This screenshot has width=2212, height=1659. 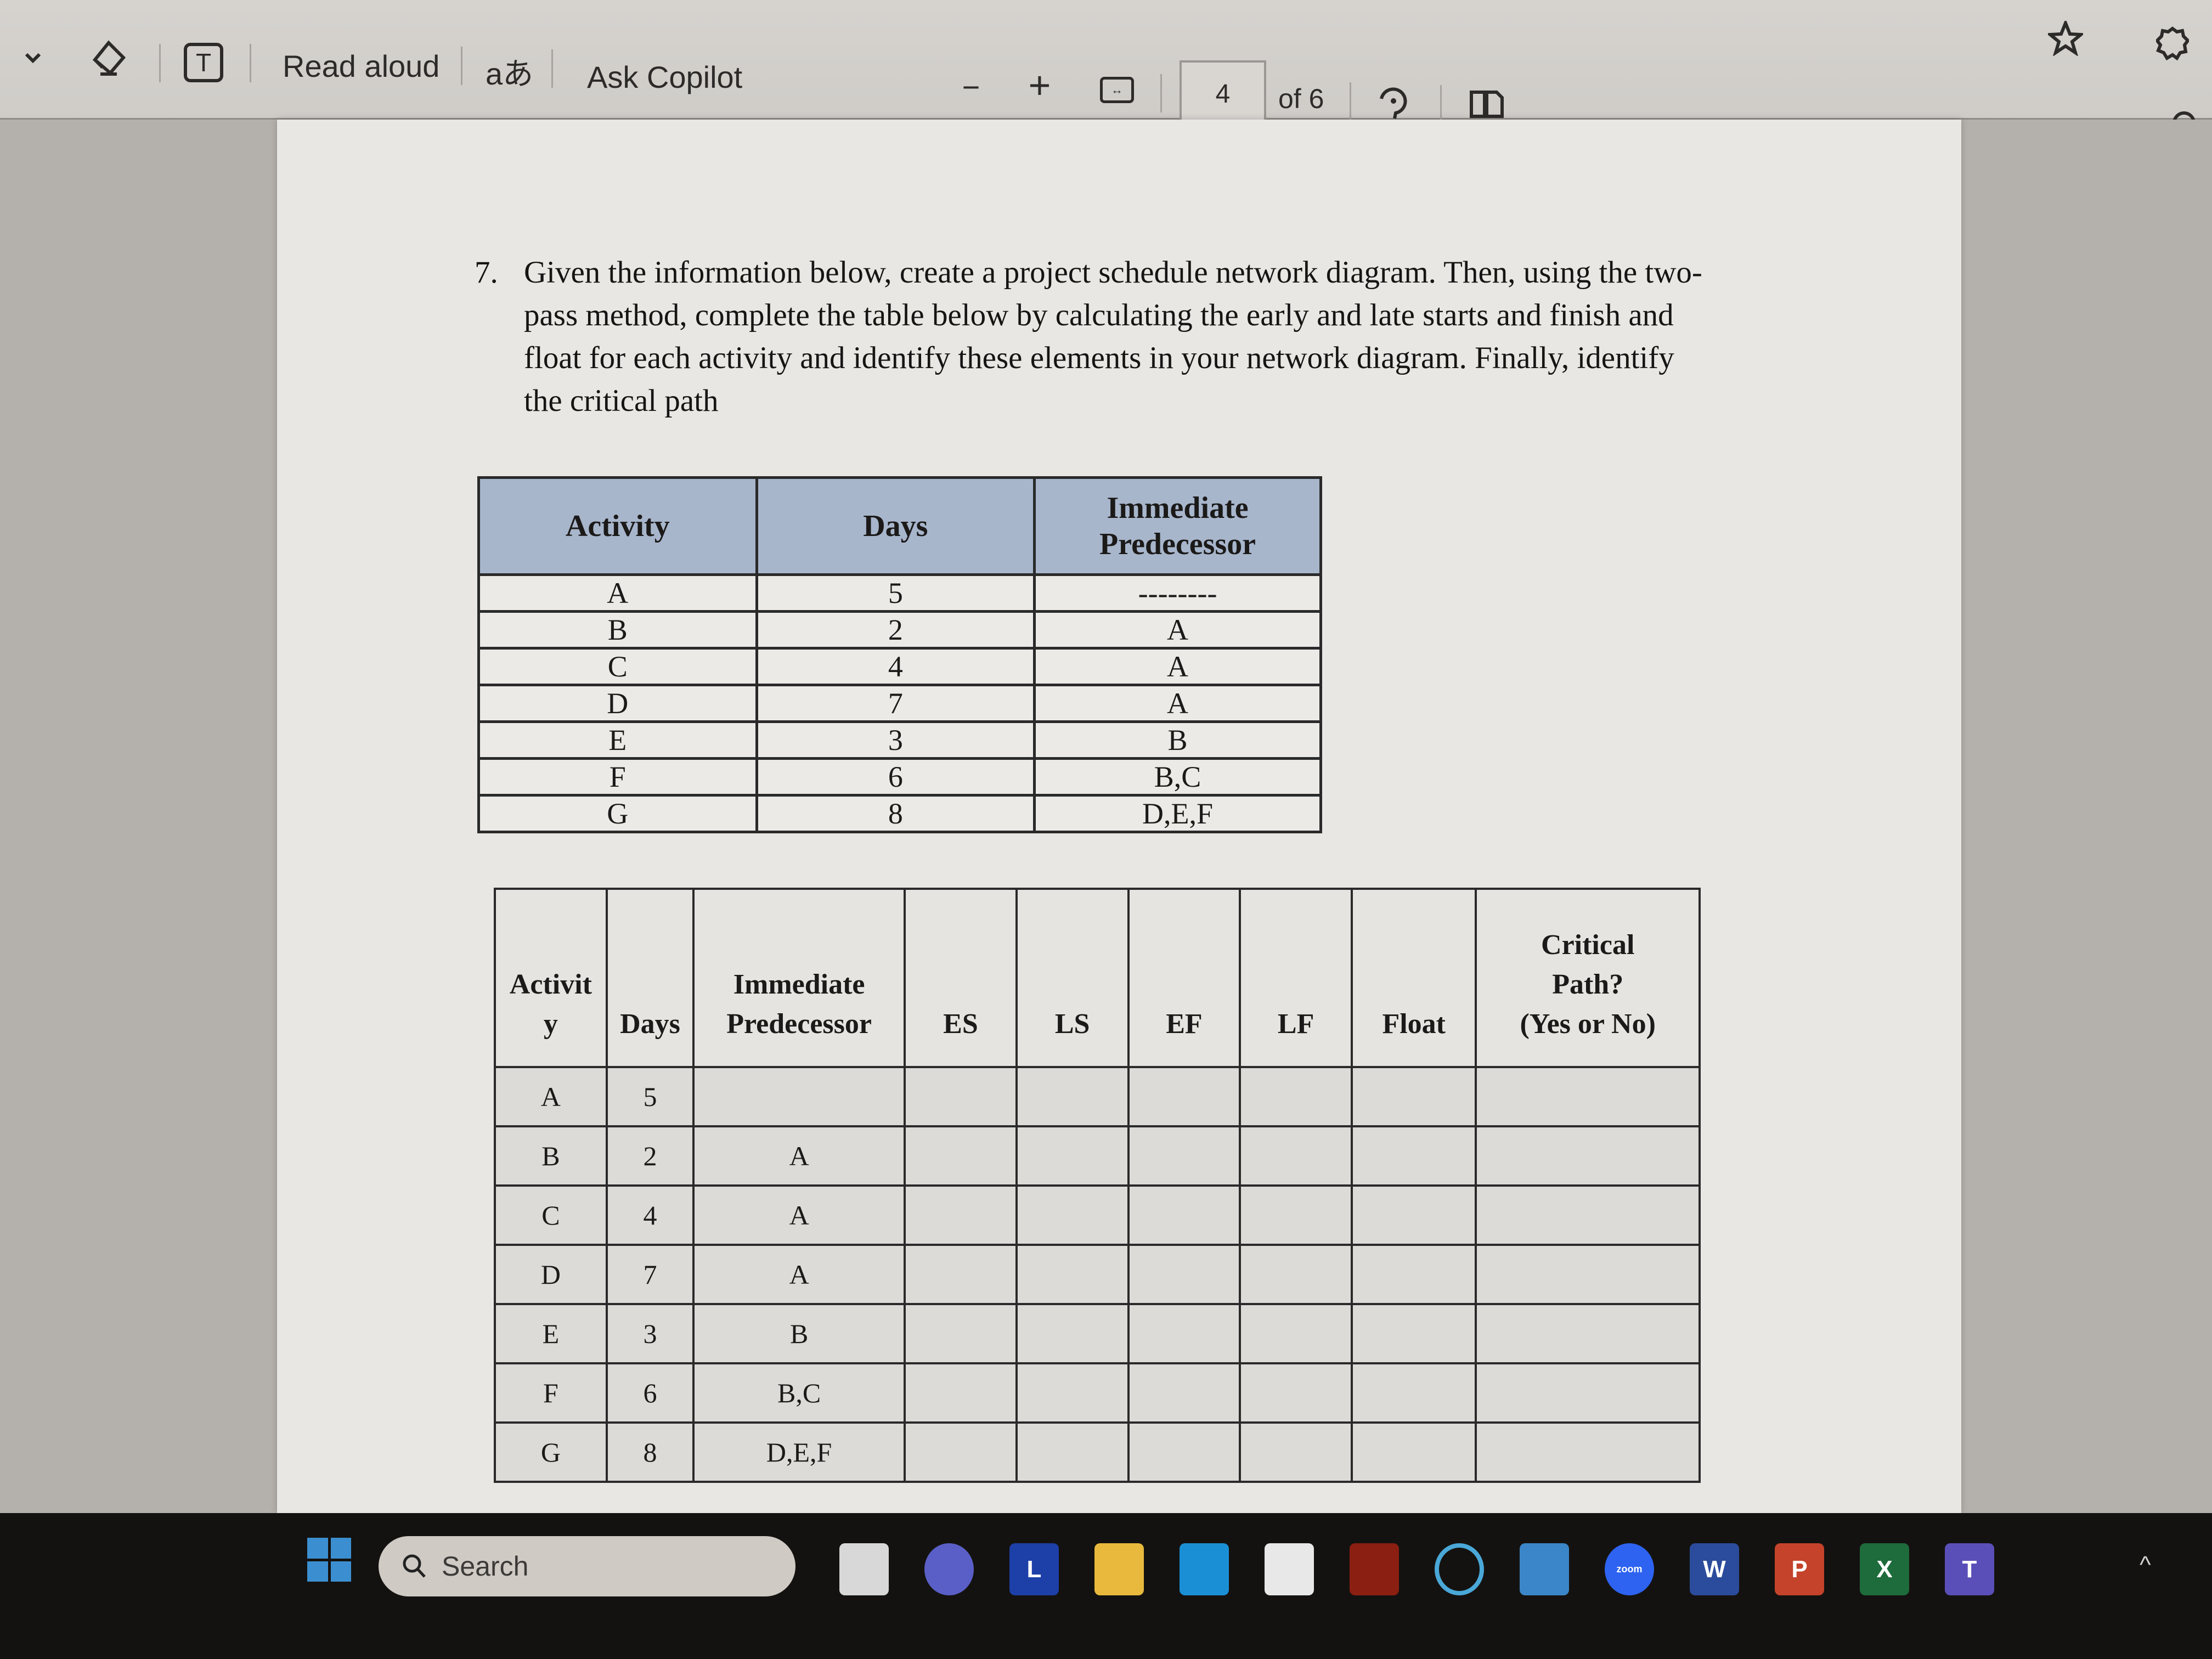 I want to click on page-number-input: 4, so click(x=1223, y=94).